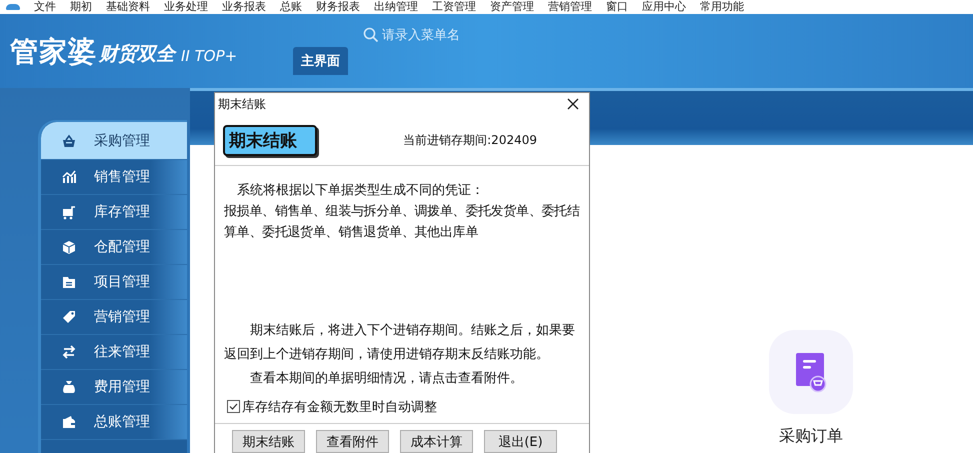  Describe the element at coordinates (209, 56) in the screenshot. I see `edition-label: II TOP+` at that location.